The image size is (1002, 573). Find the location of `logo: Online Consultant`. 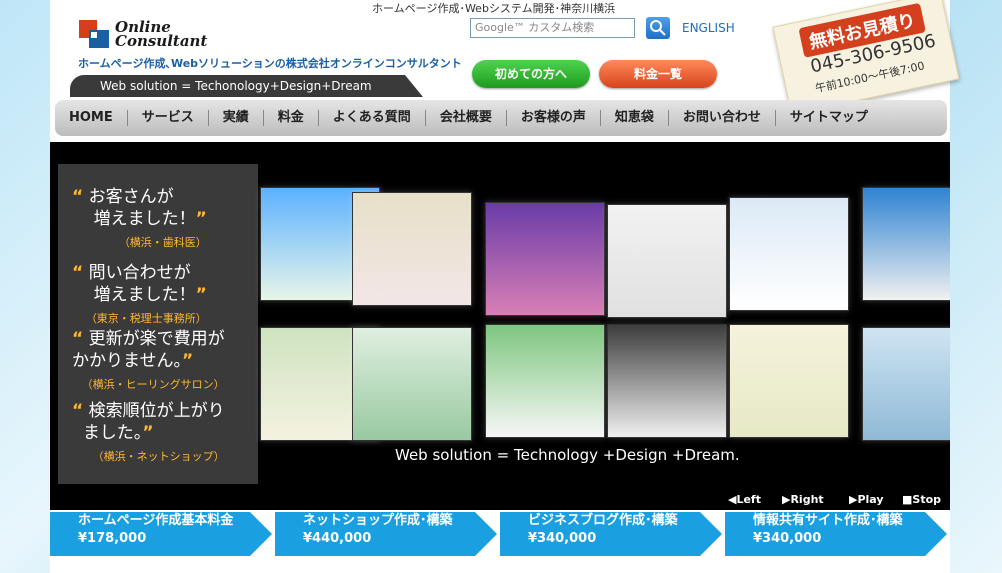

logo: Online Consultant is located at coordinates (157, 35).